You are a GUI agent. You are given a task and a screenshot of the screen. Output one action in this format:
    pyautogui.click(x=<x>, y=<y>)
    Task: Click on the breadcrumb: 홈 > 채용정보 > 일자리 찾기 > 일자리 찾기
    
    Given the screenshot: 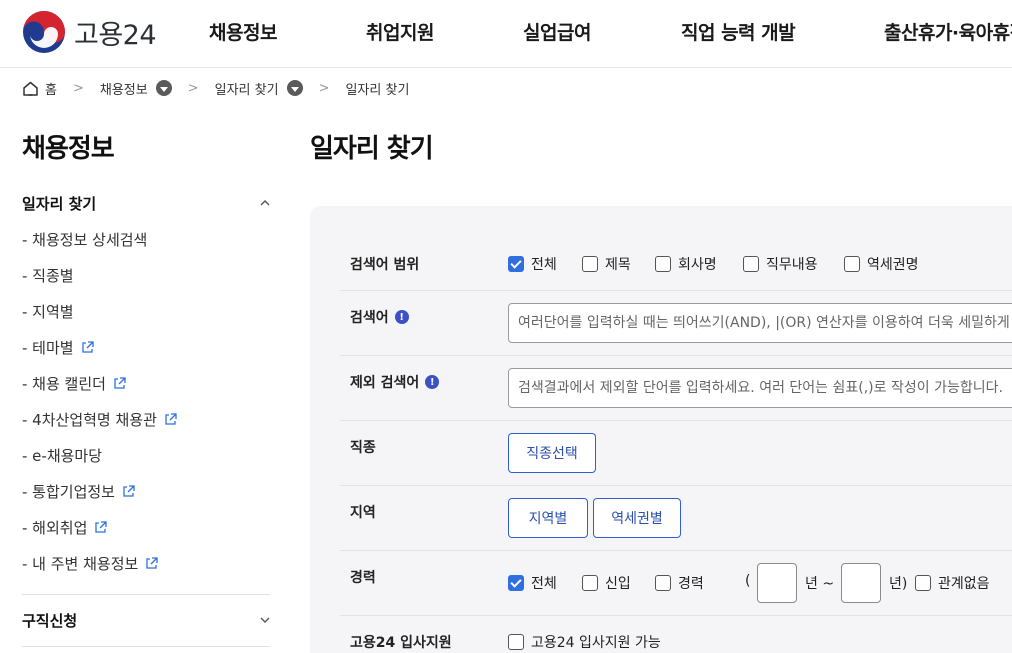 What is the action you would take?
    pyautogui.click(x=215, y=88)
    